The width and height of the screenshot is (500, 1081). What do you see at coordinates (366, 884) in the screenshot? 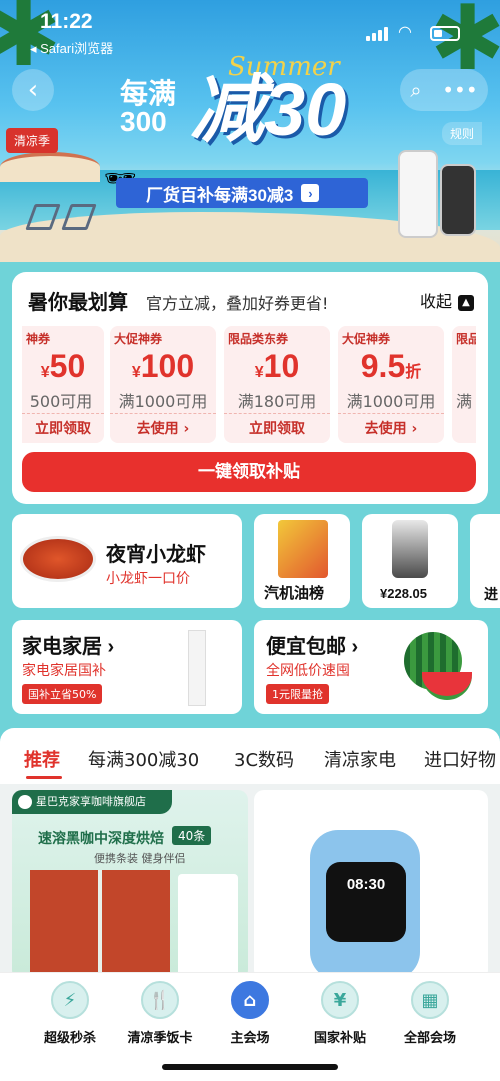
I see `watch-time: 08:30` at bounding box center [366, 884].